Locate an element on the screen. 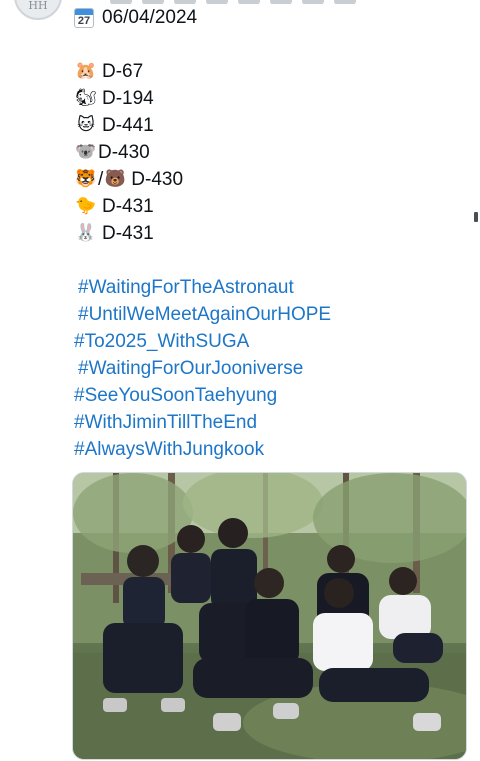  date-line: 27 06/04/2024 is located at coordinates (272, 17).